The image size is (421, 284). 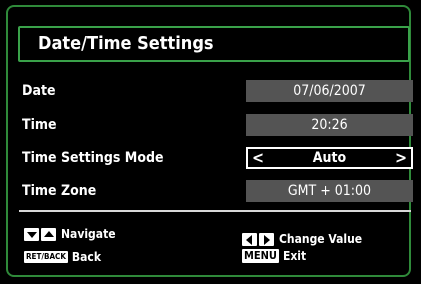 I want to click on arrow-left-icon, so click(x=249, y=239).